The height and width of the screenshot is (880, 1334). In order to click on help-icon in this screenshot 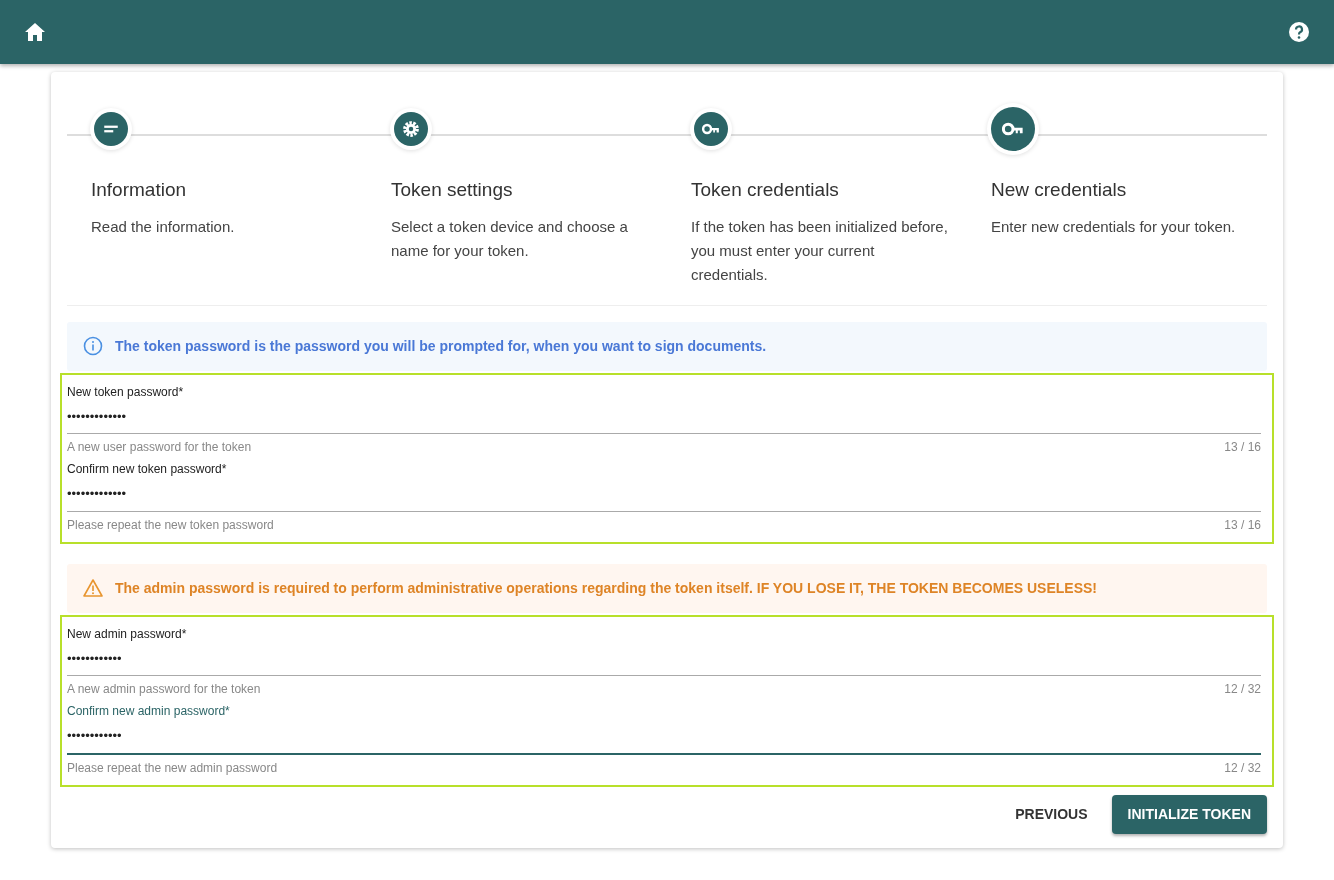, I will do `click(1299, 32)`.